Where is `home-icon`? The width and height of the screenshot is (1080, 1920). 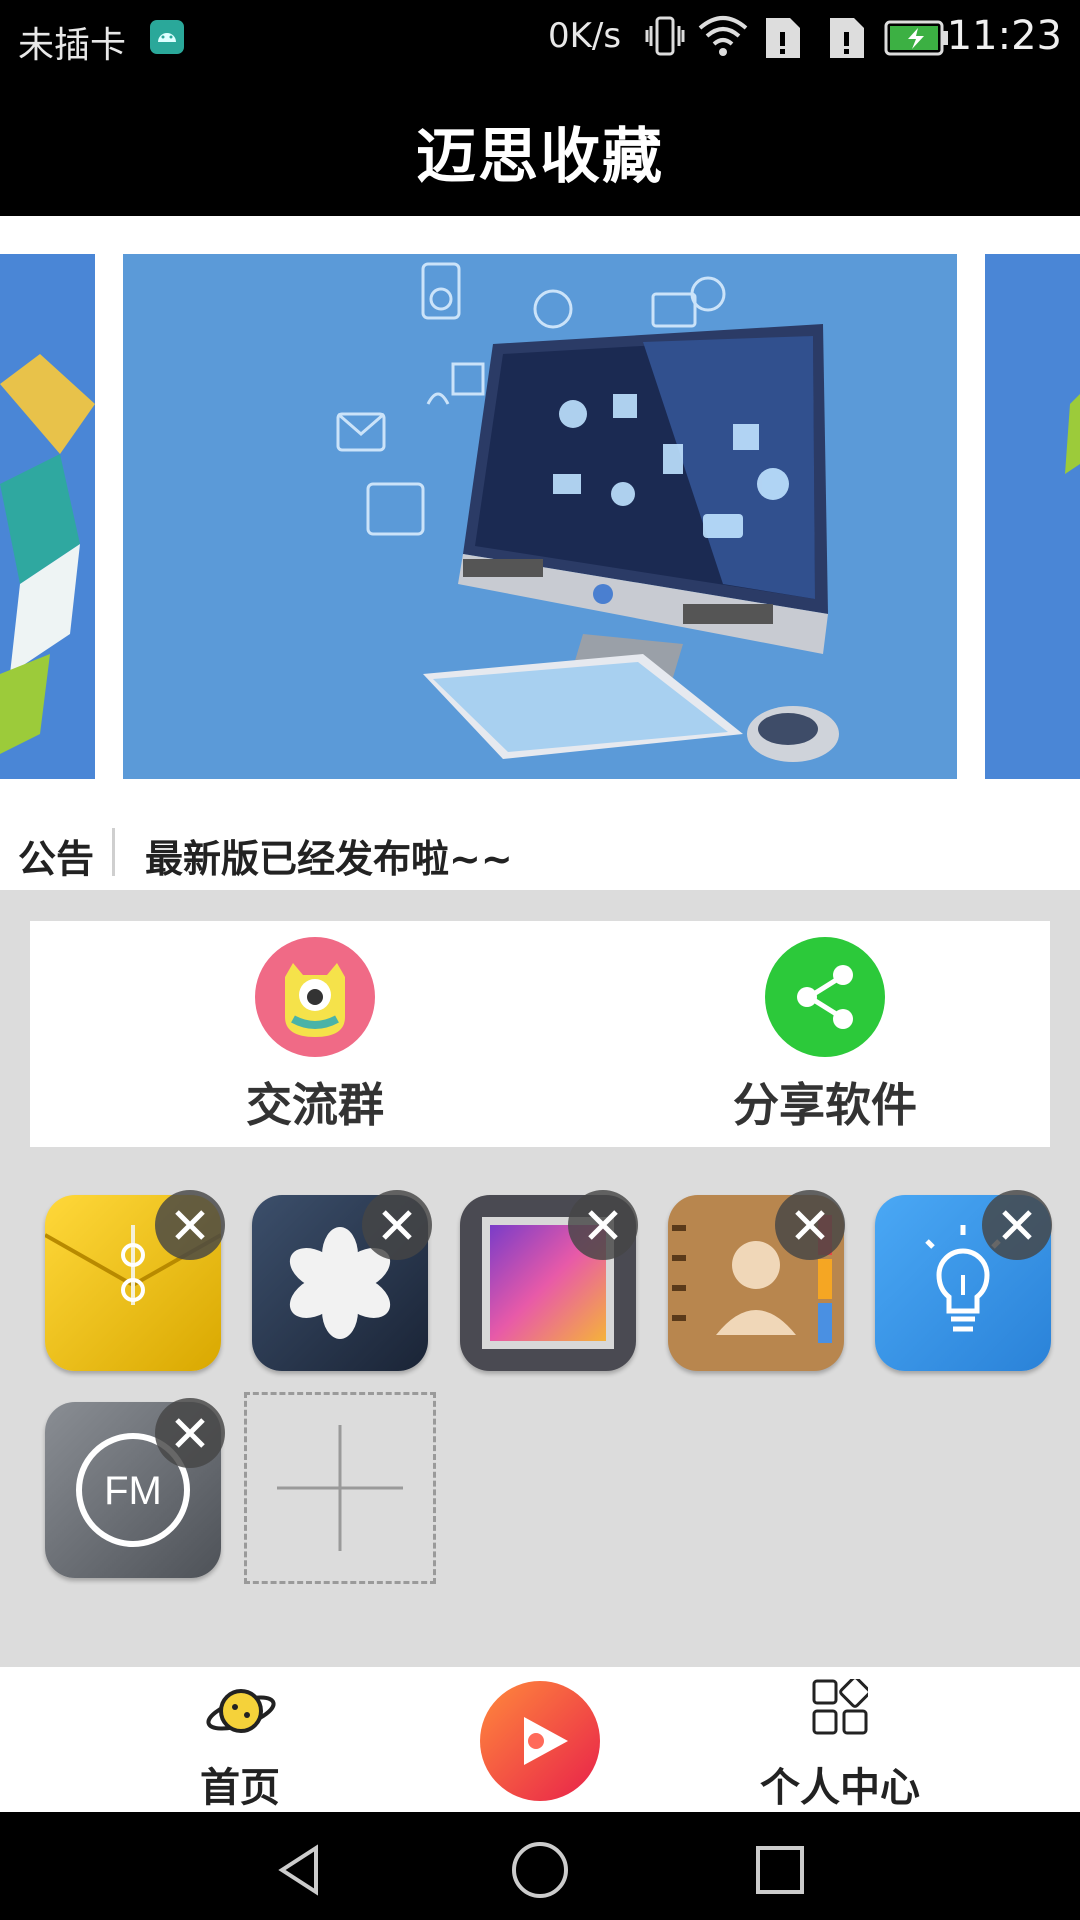
home-icon is located at coordinates (540, 1870).